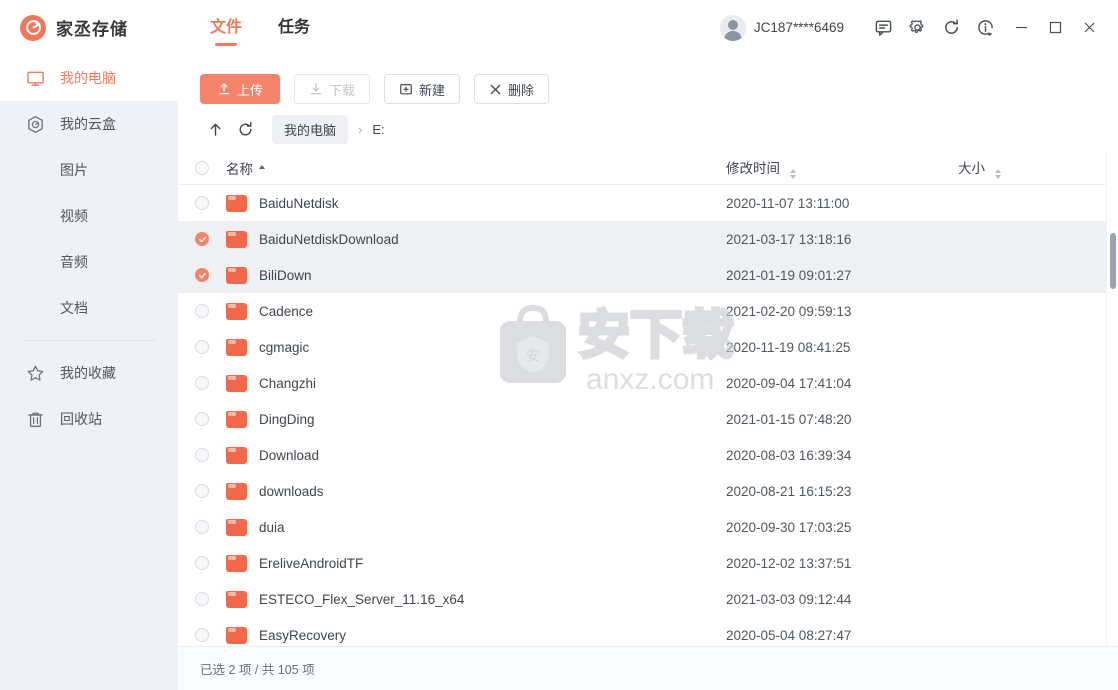  Describe the element at coordinates (476, 347) in the screenshot. I see `row-name-cell: cgmagic` at that location.